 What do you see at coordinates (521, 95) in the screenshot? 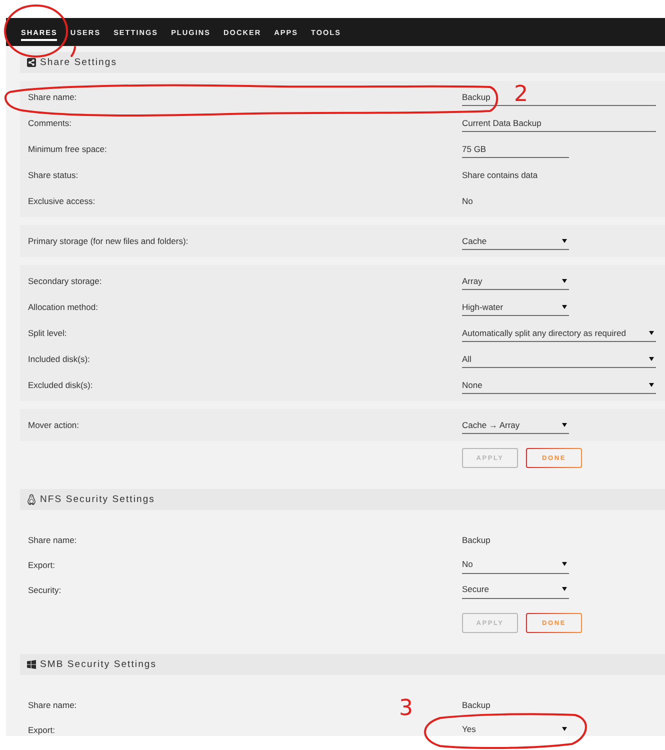
I see `annotation-number: 2` at bounding box center [521, 95].